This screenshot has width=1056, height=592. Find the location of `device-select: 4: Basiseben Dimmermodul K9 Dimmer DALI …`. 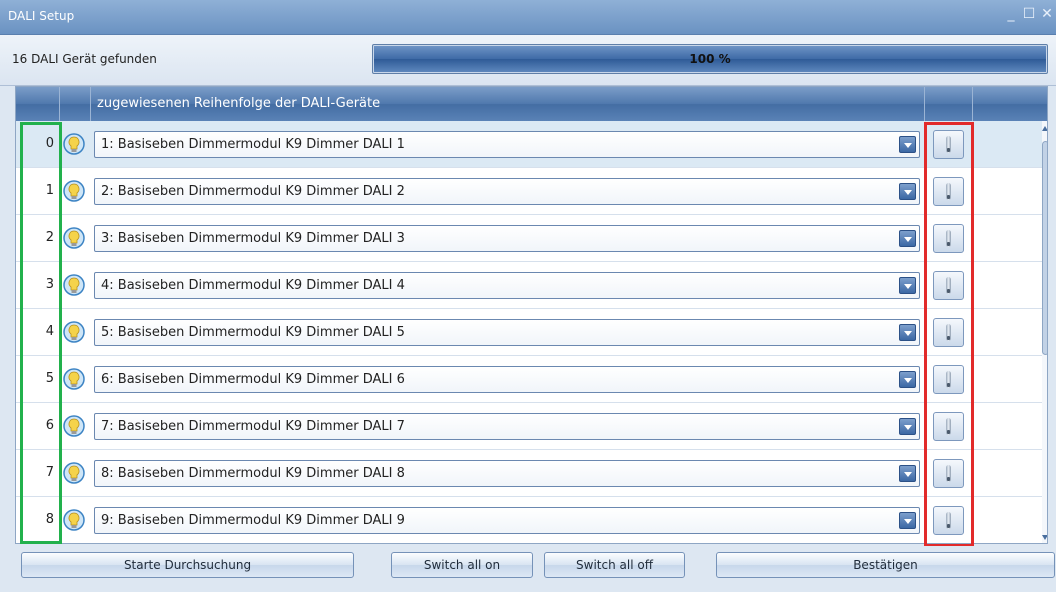

device-select: 4: Basiseben Dimmermodul K9 Dimmer DALI … is located at coordinates (507, 285).